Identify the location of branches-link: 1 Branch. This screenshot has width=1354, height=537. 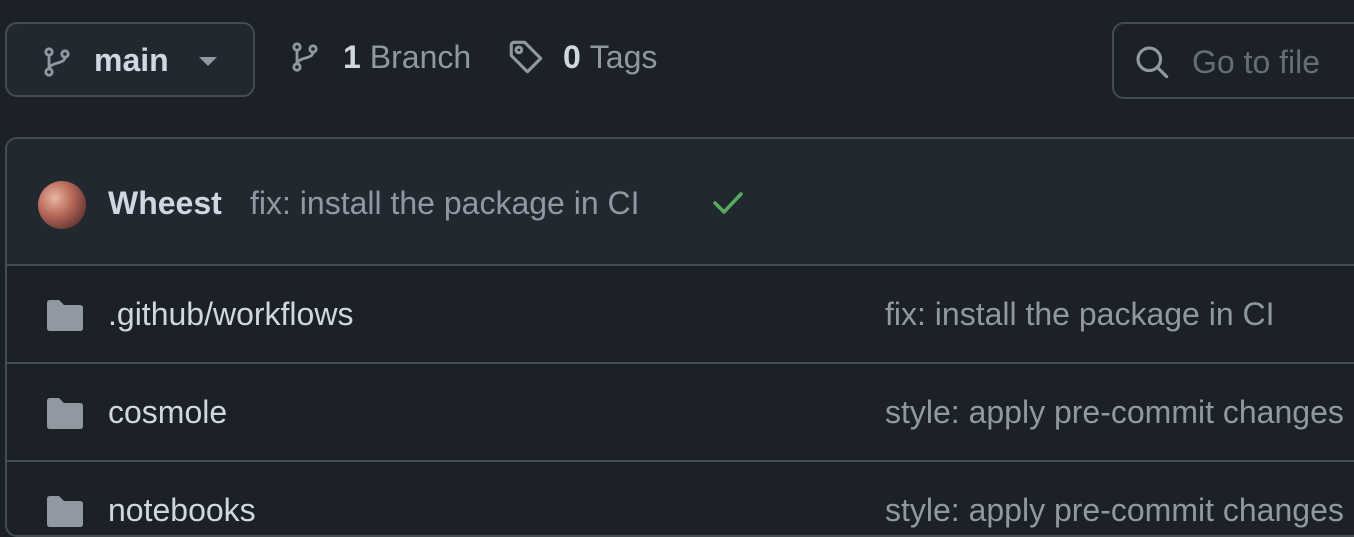
(380, 57).